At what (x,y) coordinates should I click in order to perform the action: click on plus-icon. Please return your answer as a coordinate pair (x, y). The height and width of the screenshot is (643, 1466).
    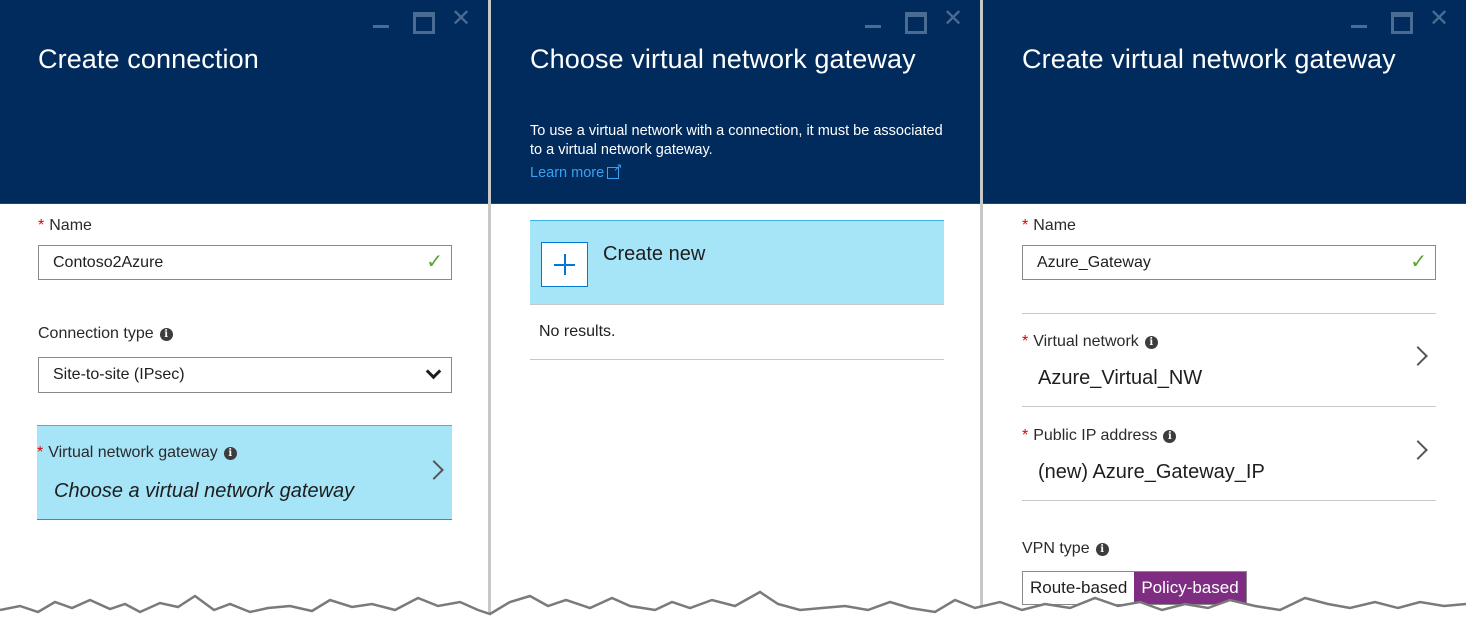
    Looking at the image, I should click on (564, 264).